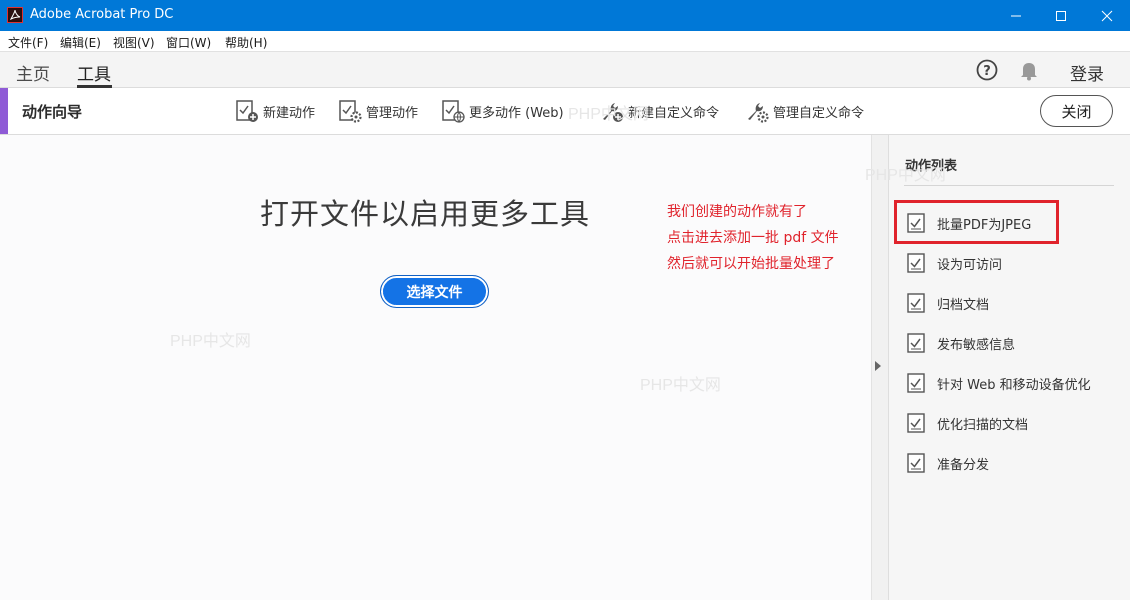  Describe the element at coordinates (246, 42) in the screenshot. I see `menu-help: 帮助(H)` at that location.